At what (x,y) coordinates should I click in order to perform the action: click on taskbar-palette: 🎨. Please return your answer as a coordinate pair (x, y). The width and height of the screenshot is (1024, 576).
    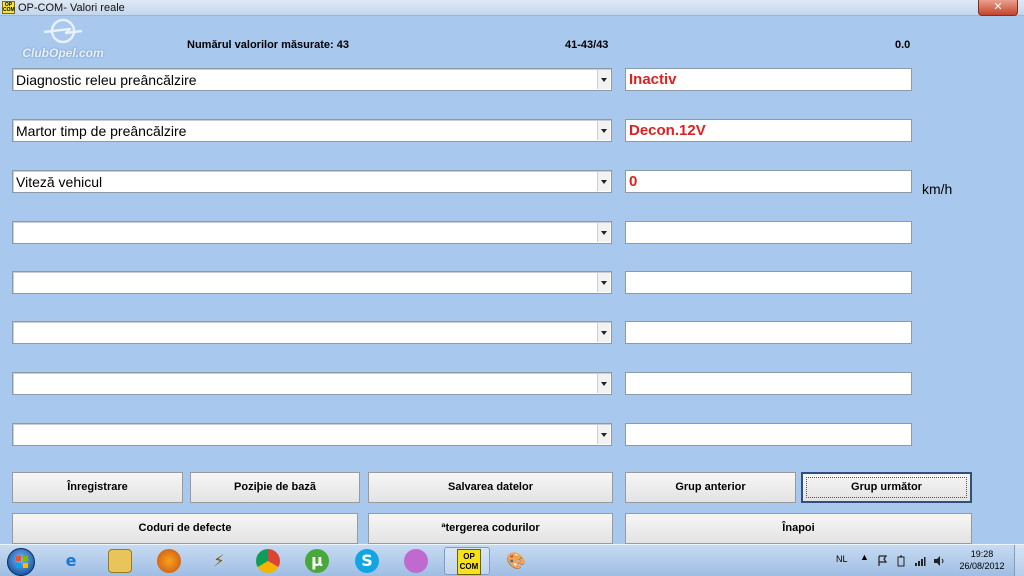
    Looking at the image, I should click on (516, 561).